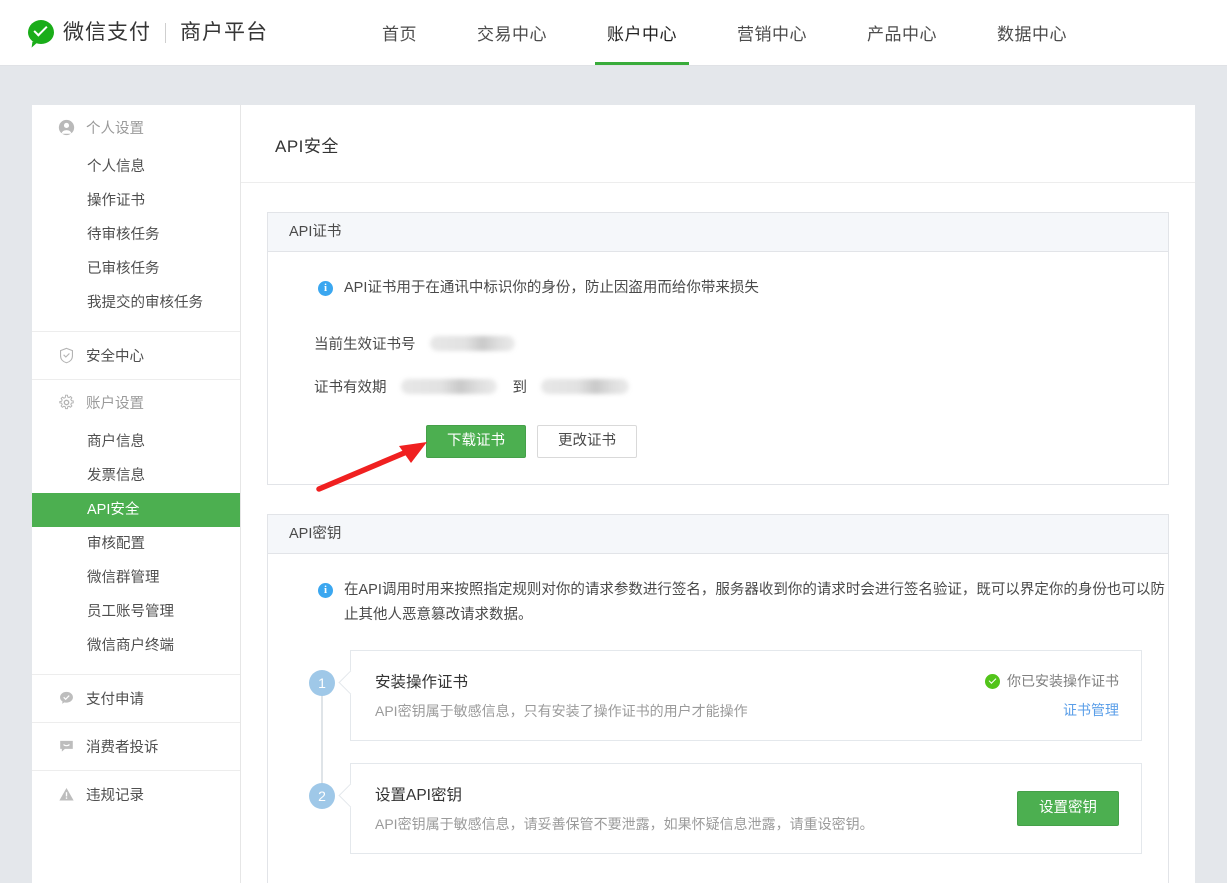  I want to click on cert-info-row: i API证书用于在通讯中标识你的身份，防止因盗用而给你带来损失, so click(718, 288).